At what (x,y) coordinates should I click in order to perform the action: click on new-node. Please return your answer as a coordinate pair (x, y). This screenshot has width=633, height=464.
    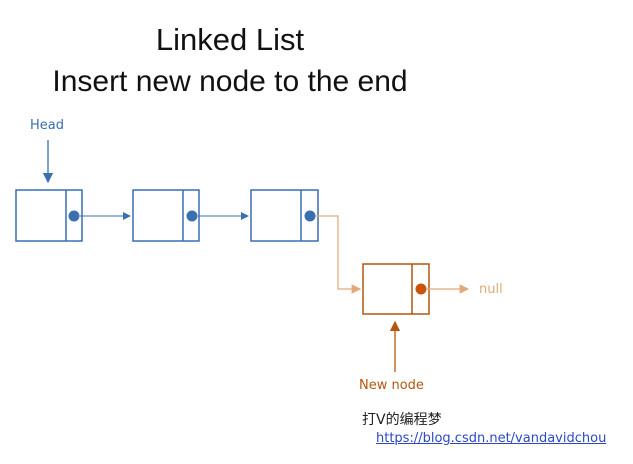
    Looking at the image, I should click on (396, 289).